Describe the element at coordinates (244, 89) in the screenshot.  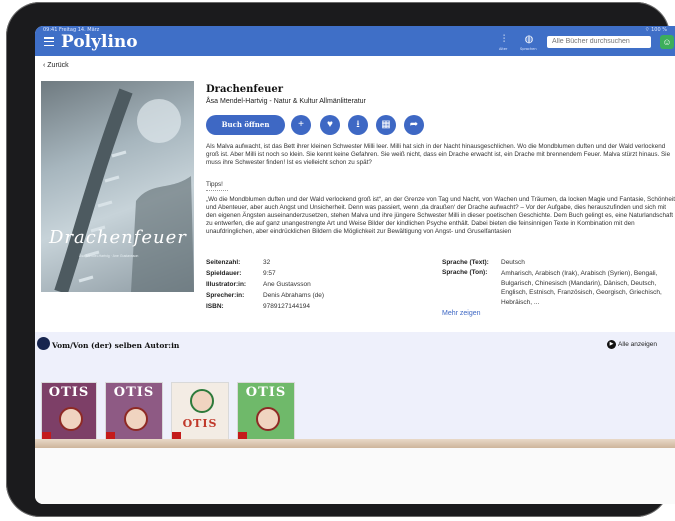
I see `book-title: Drachenfeuer` at that location.